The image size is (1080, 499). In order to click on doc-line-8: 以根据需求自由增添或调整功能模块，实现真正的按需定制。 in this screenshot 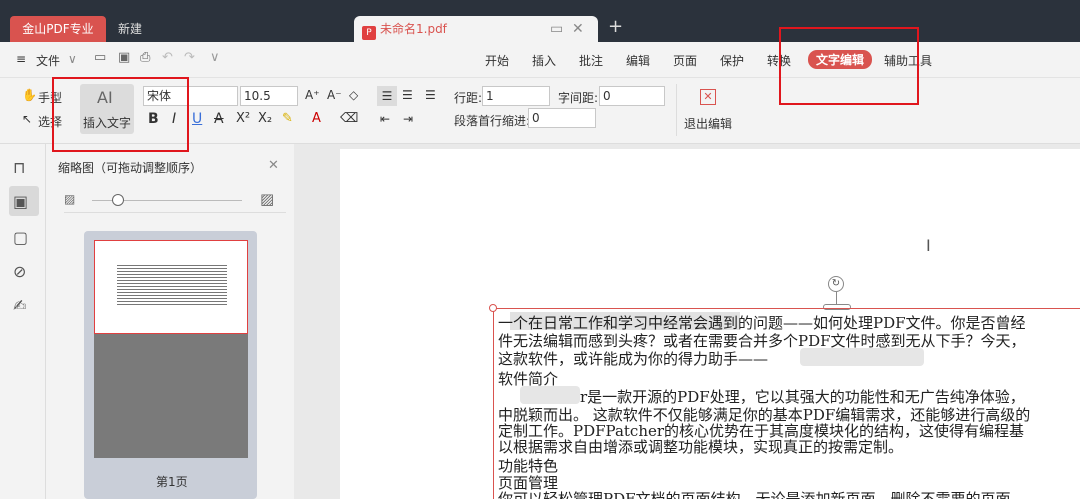, I will do `click(700, 446)`.